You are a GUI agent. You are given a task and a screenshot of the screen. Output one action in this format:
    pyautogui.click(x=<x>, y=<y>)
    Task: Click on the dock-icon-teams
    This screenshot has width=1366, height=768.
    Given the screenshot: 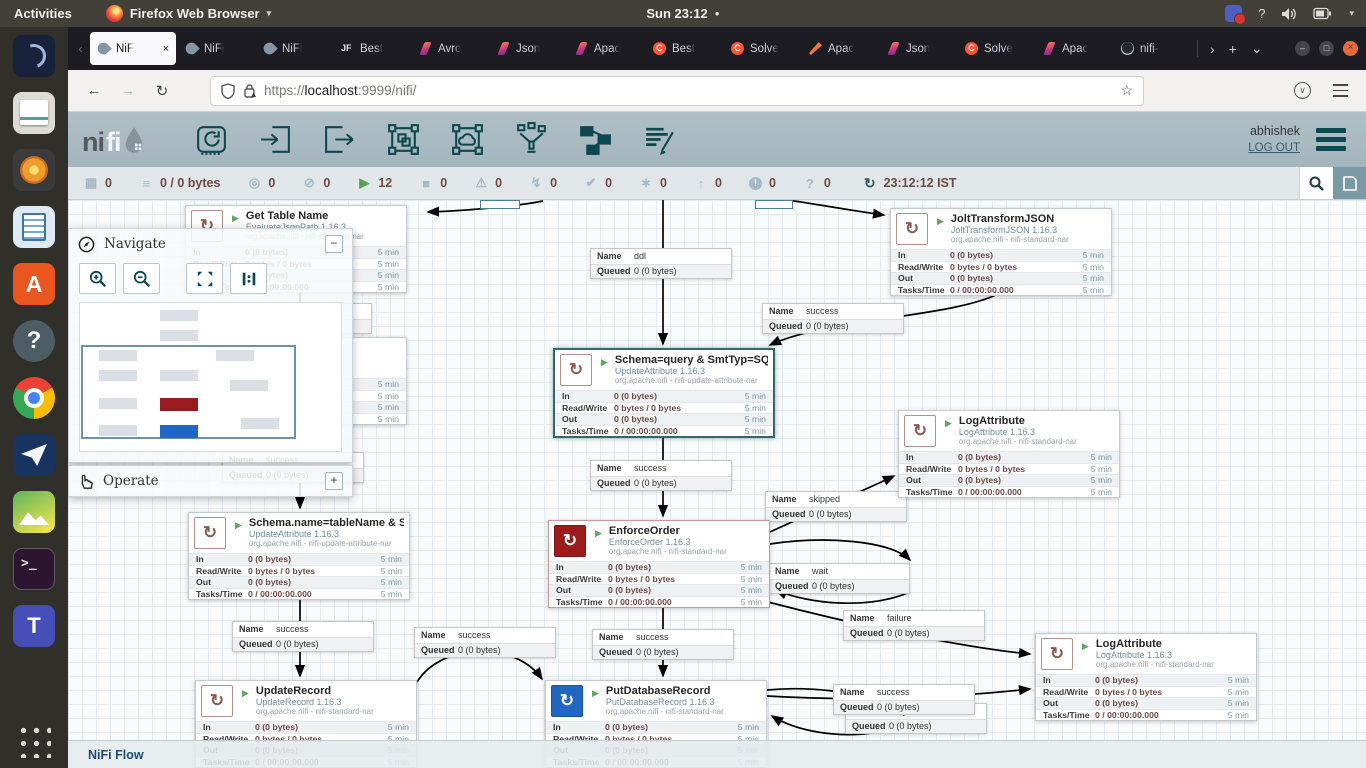 What is the action you would take?
    pyautogui.click(x=34, y=626)
    